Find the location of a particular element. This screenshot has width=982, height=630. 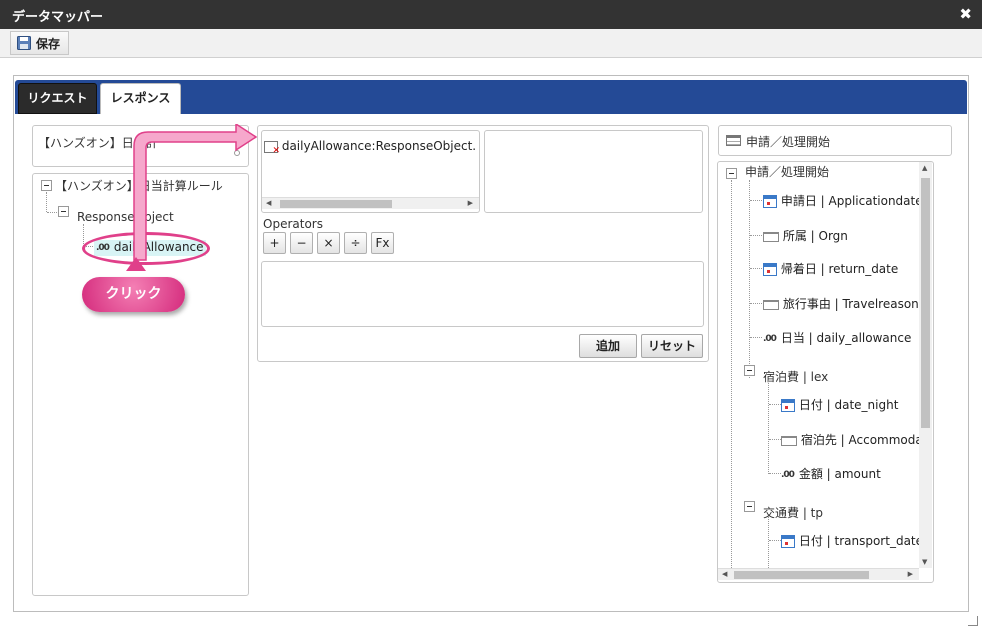

mapping-list-right is located at coordinates (593, 171).